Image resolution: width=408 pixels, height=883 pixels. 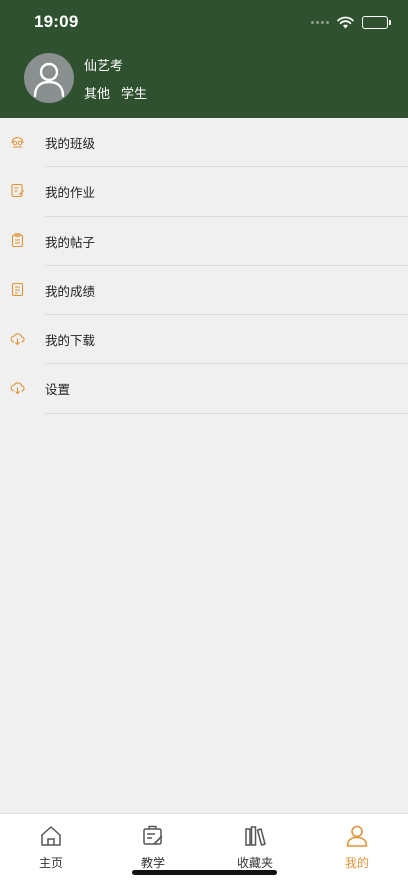 What do you see at coordinates (320, 22) in the screenshot?
I see `signal-icon` at bounding box center [320, 22].